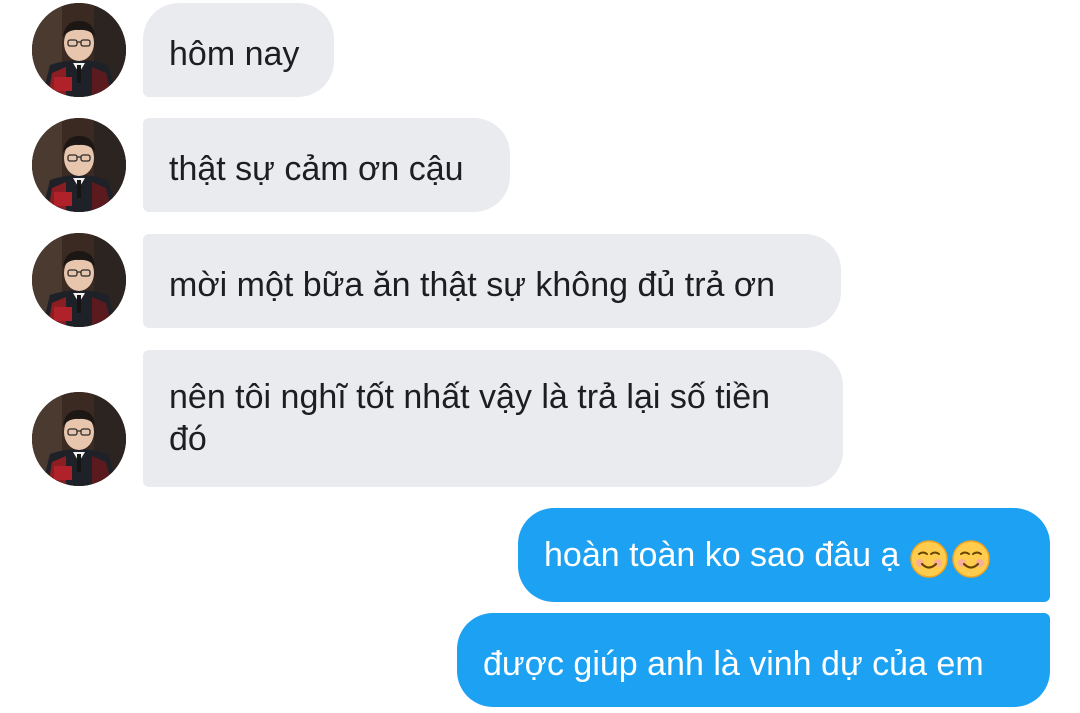 The image size is (1080, 713). What do you see at coordinates (733, 664) in the screenshot?
I see `message-text: được giúp anh là vinh dự của em` at bounding box center [733, 664].